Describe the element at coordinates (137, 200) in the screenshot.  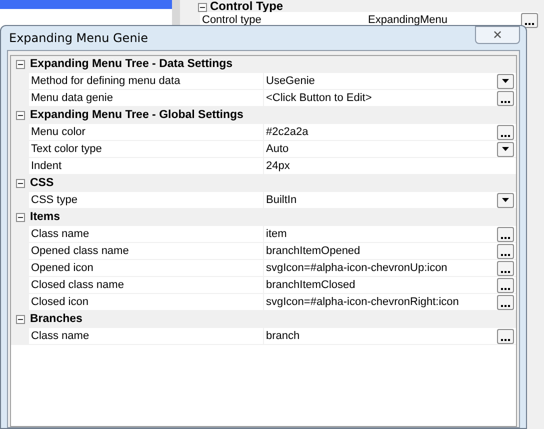
I see `property-label: CSS type` at that location.